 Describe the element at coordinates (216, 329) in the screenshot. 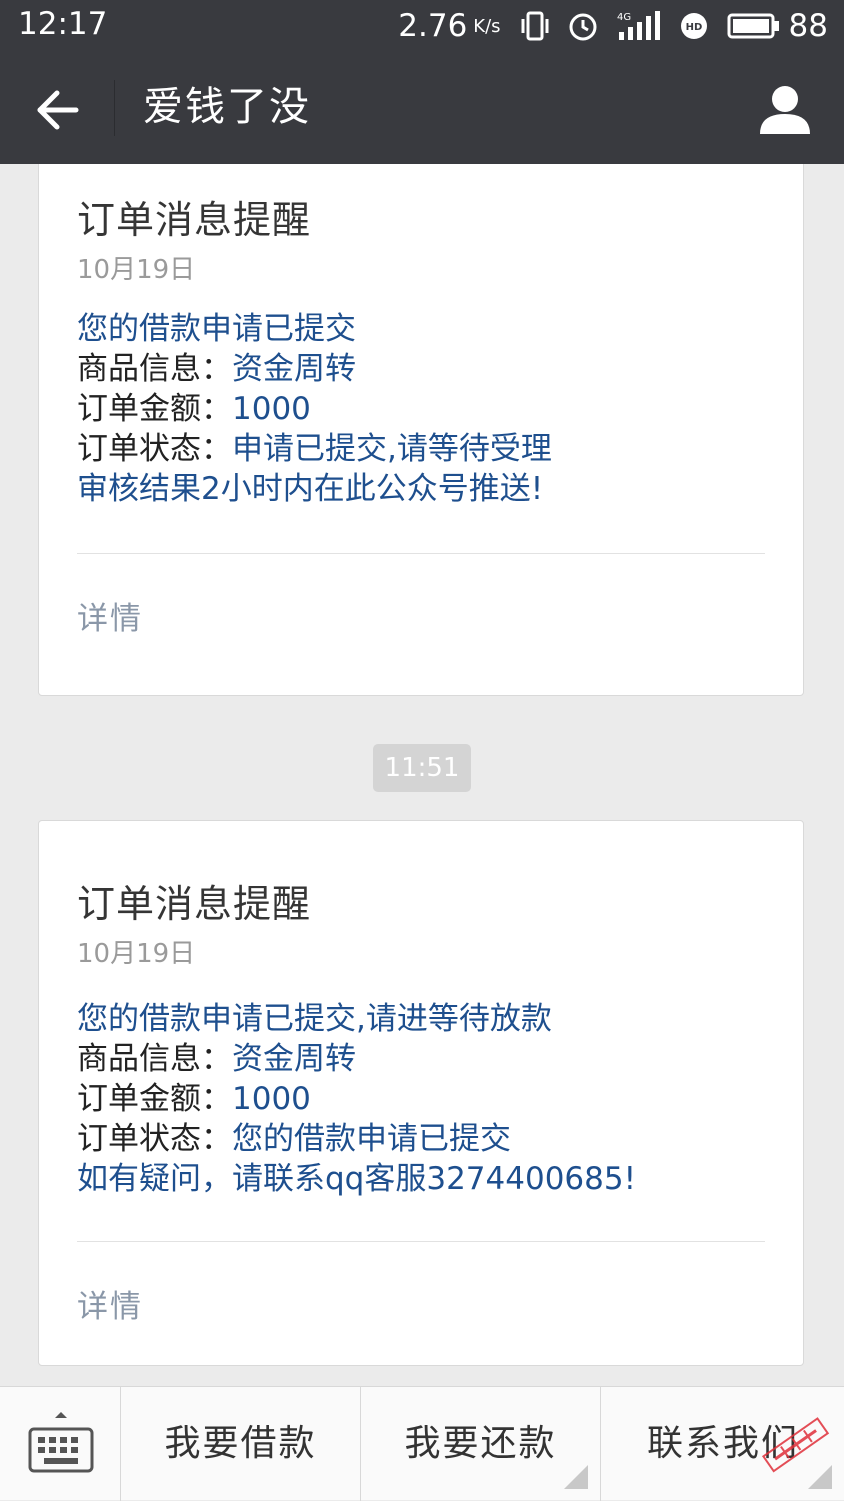

I see `message-line: 您的借款申请已提交` at that location.